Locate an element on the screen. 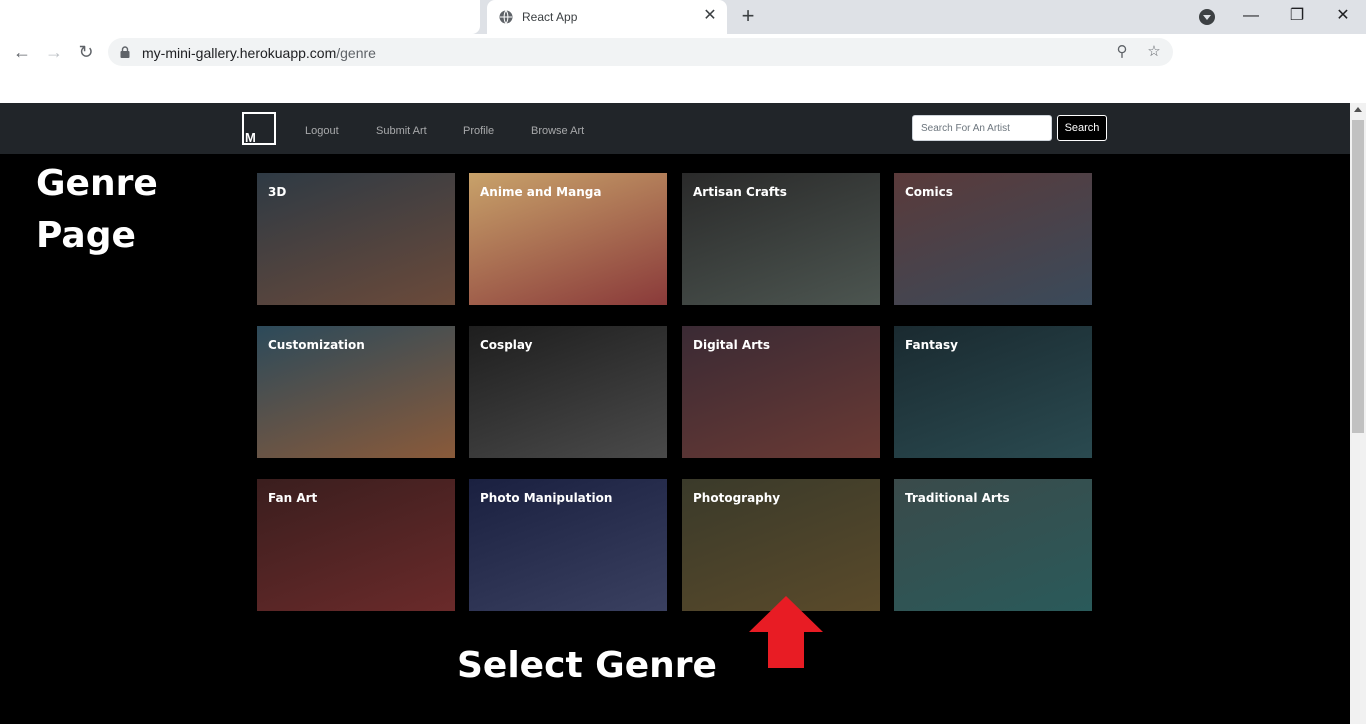 This screenshot has width=1366, height=724. nav-link-profile: Profile is located at coordinates (478, 131).